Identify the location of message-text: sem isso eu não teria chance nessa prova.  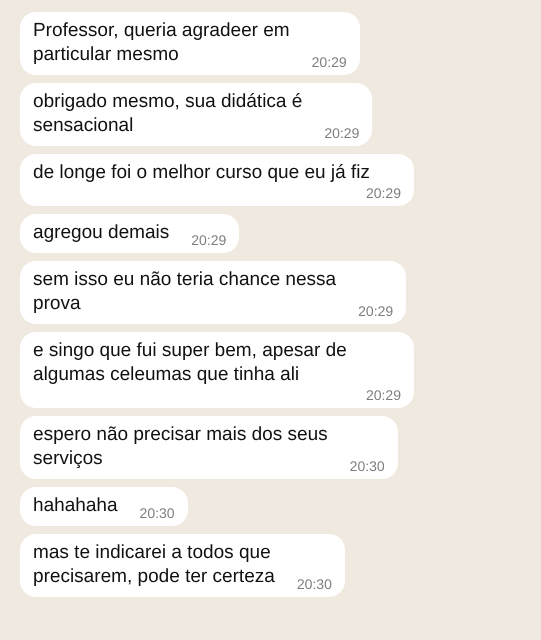
(184, 292).